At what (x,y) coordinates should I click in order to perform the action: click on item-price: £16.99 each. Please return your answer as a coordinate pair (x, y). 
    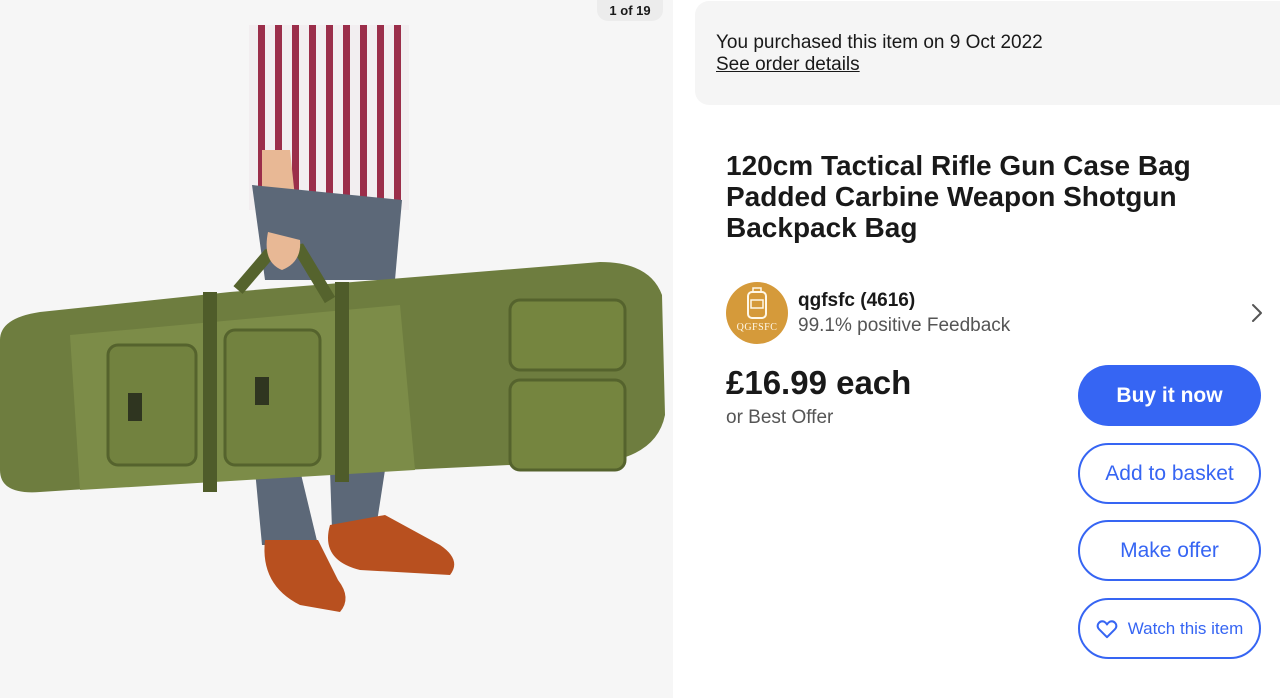
    Looking at the image, I should click on (819, 382).